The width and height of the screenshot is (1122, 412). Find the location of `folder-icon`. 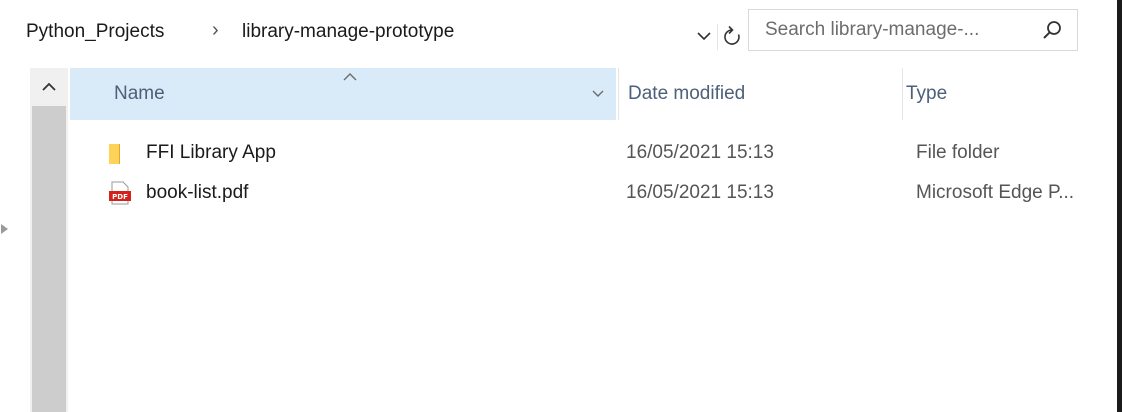

folder-icon is located at coordinates (114, 154).